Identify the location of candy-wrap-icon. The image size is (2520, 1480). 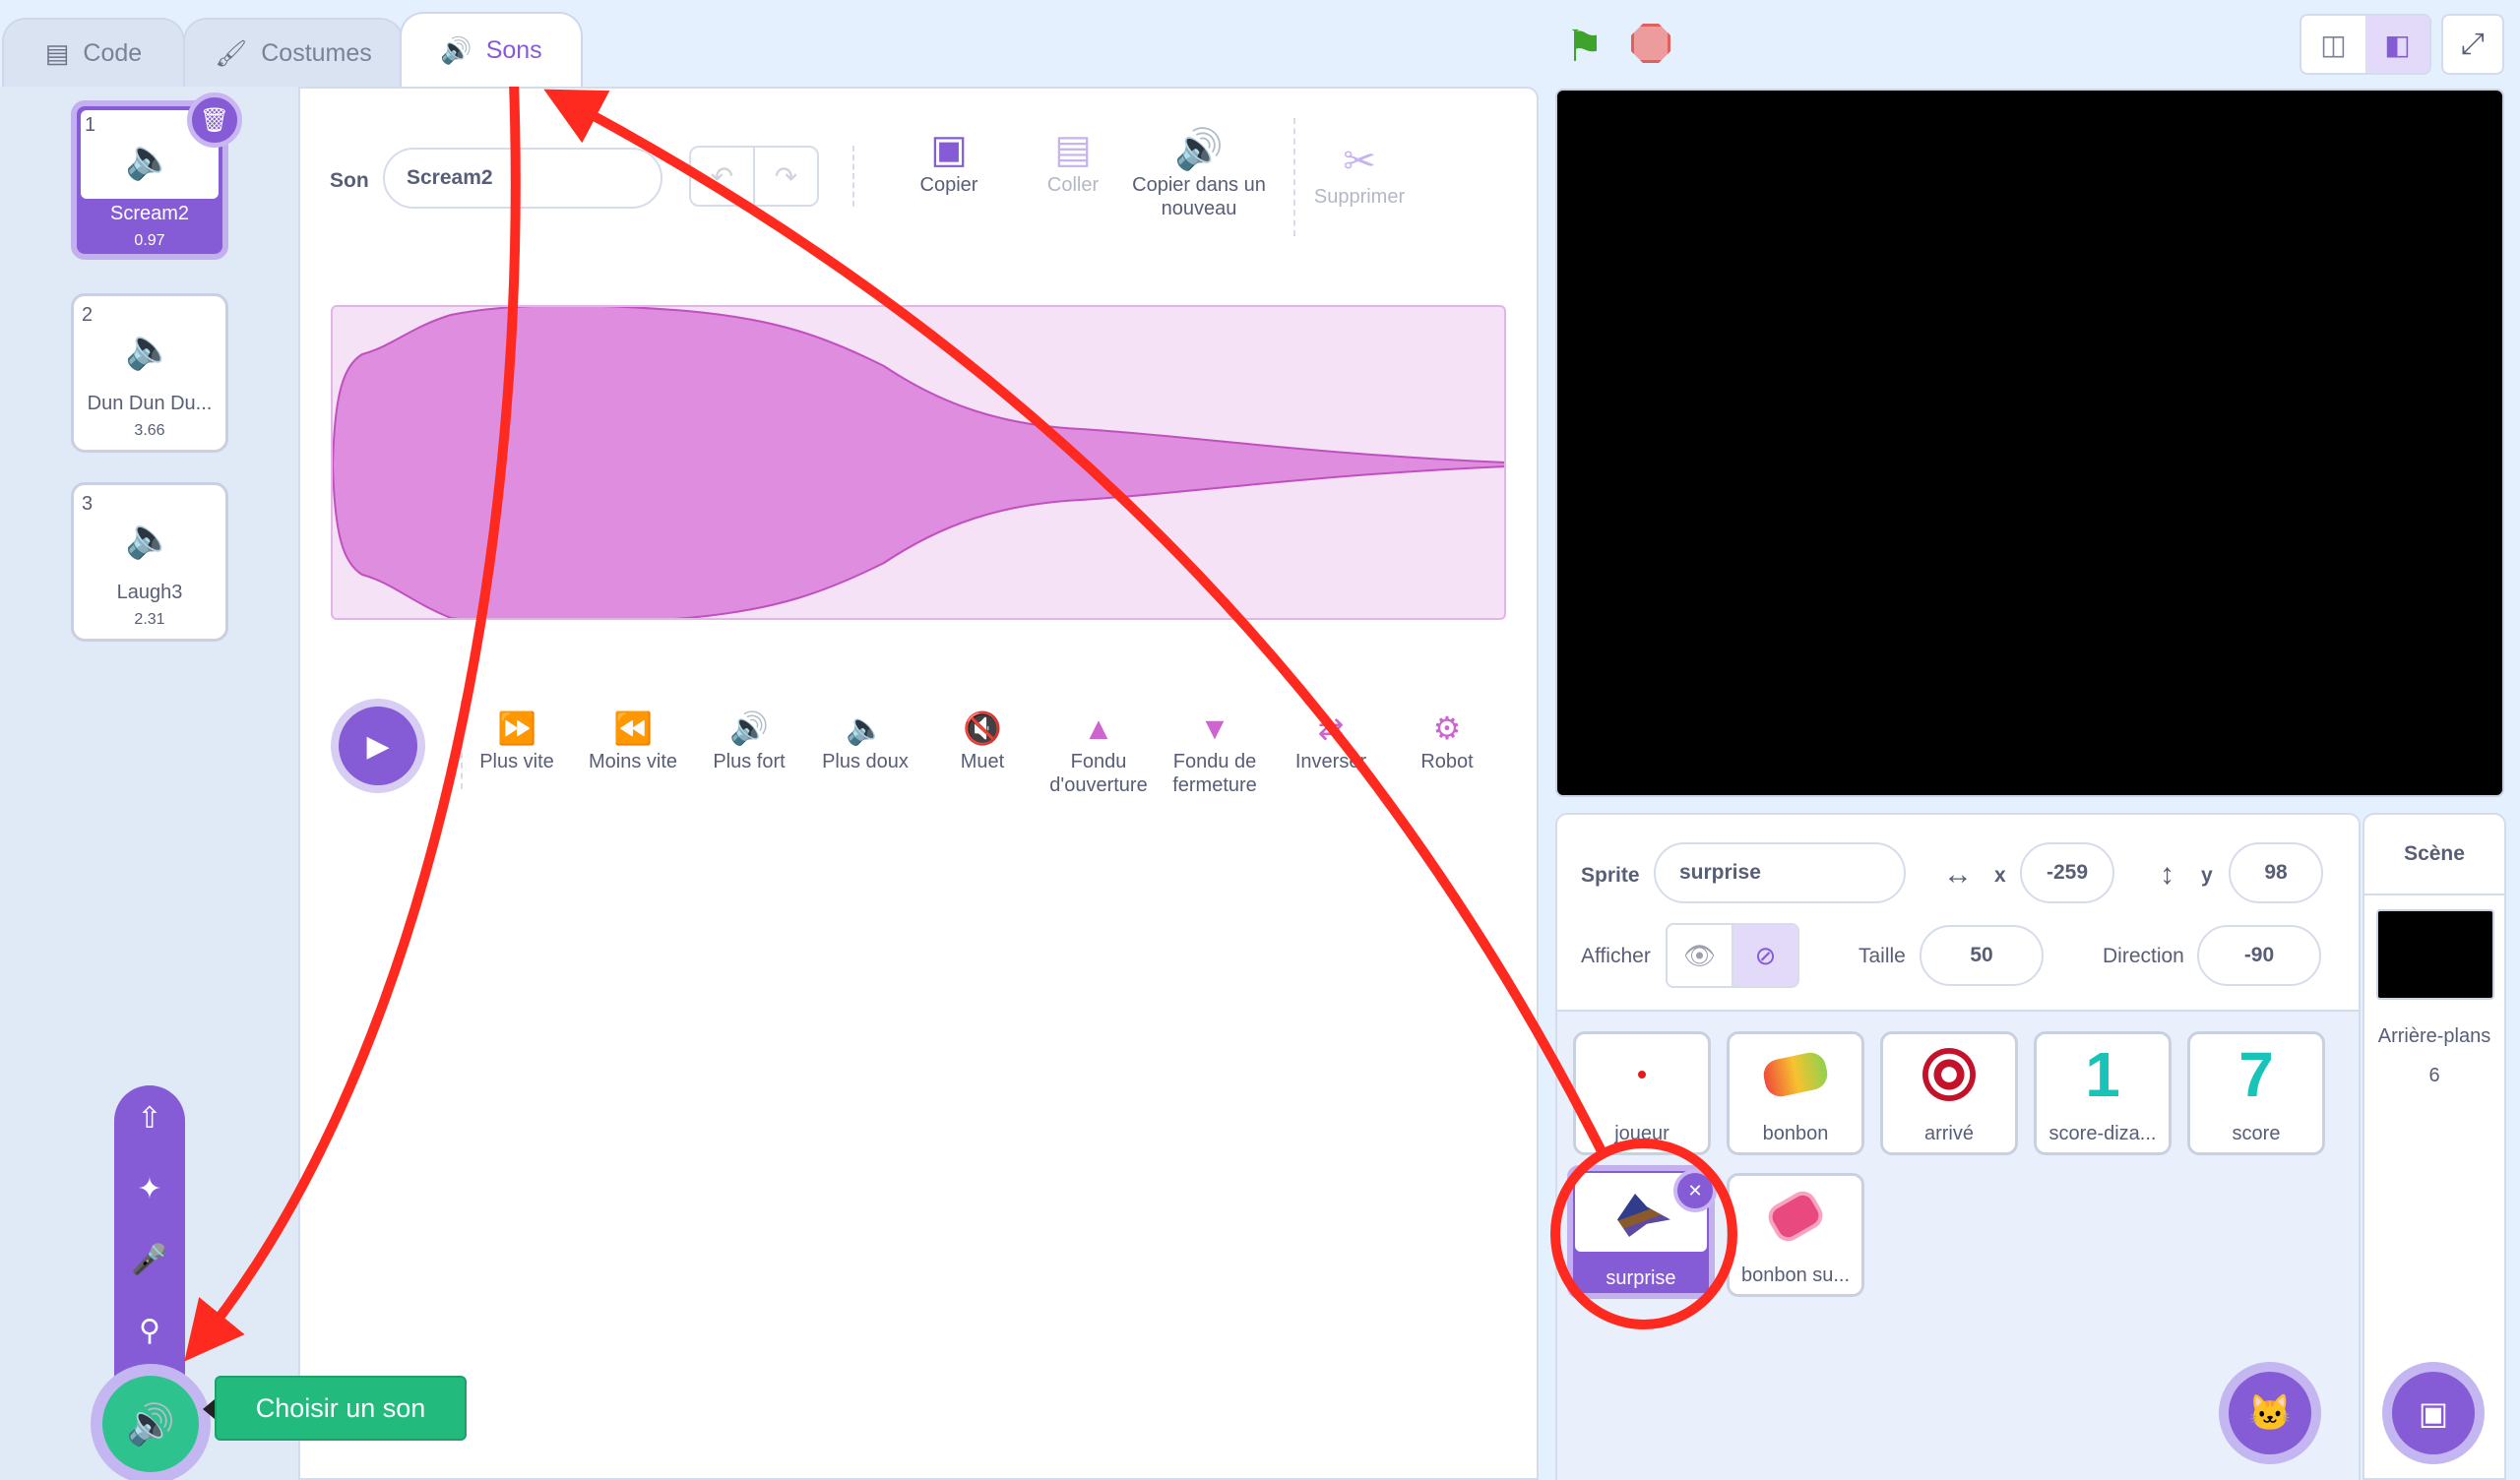
(1949, 1074).